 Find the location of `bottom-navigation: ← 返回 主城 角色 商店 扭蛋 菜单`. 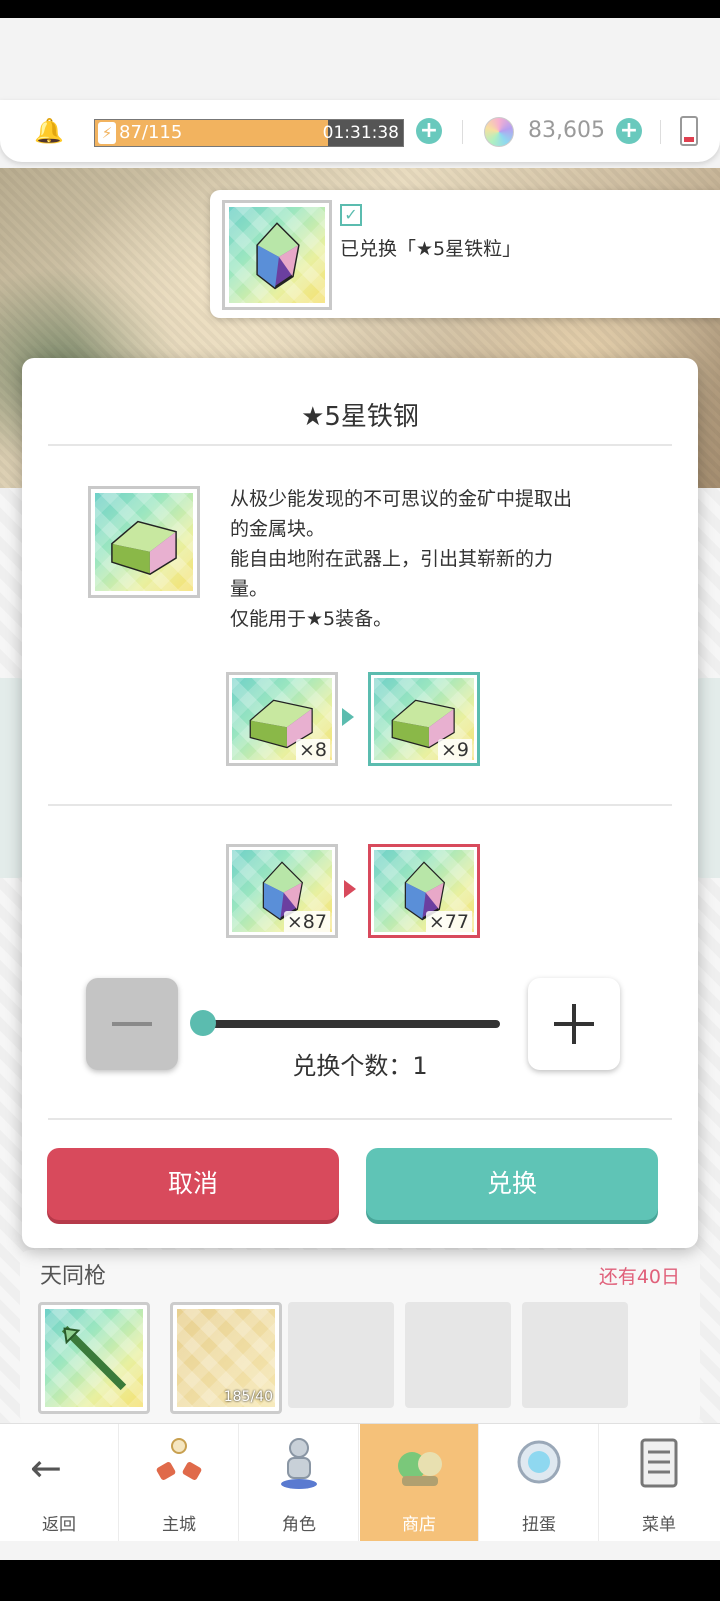

bottom-navigation: ← 返回 主城 角色 商店 扭蛋 菜单 is located at coordinates (360, 1482).